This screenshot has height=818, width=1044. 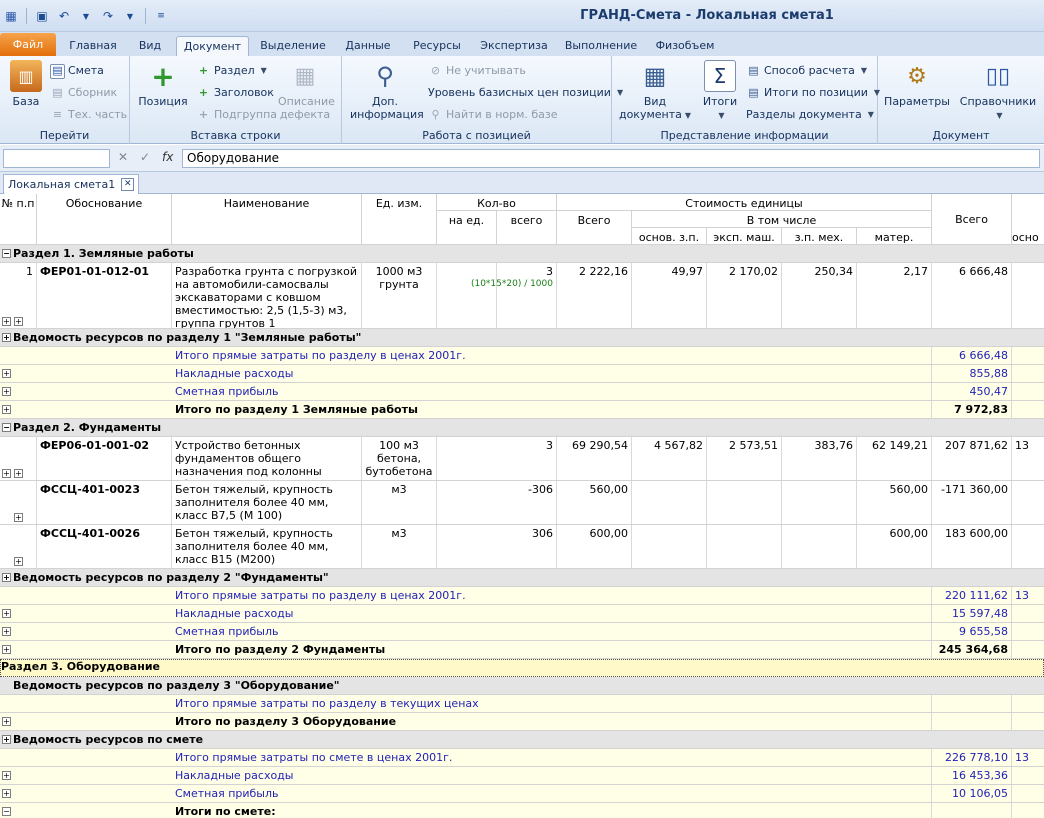 I want to click on razdel-button: + Раздел ▼, so click(x=231, y=71).